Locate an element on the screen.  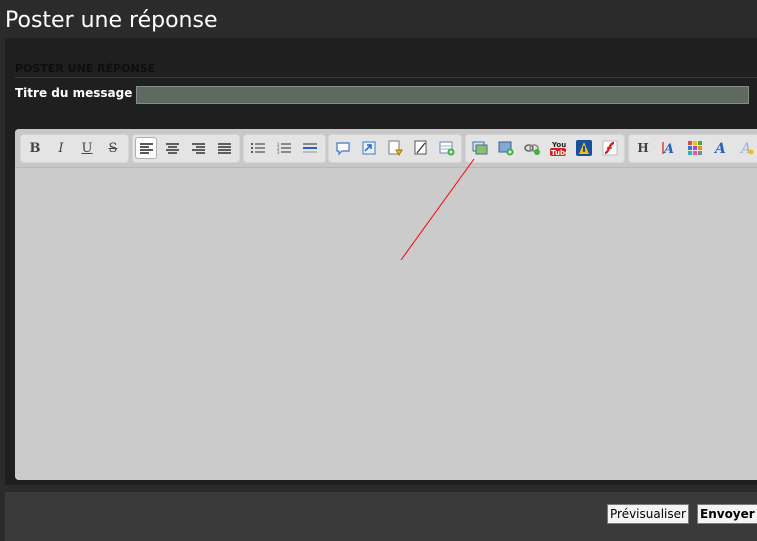
heading-icon: H is located at coordinates (643, 148).